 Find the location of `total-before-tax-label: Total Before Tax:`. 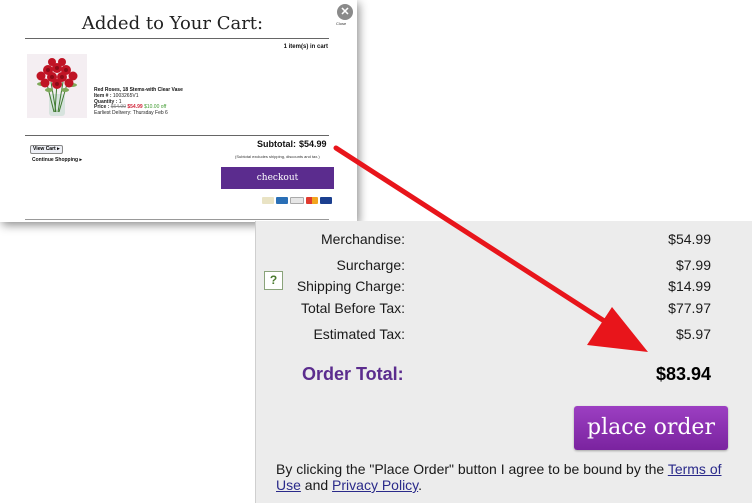

total-before-tax-label: Total Before Tax: is located at coordinates (352, 308).